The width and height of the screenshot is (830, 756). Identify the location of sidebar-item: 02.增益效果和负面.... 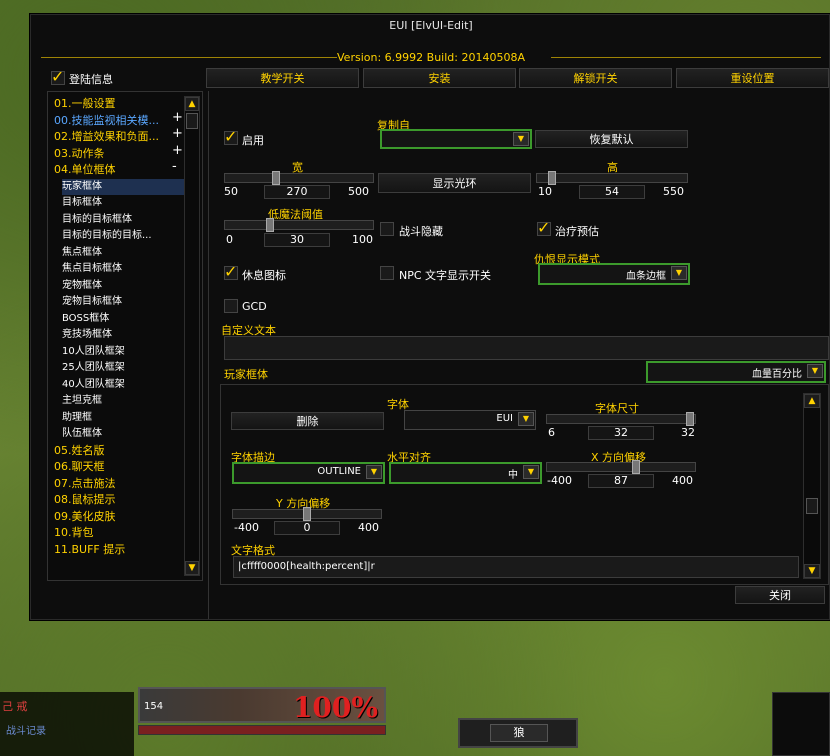
(117, 137).